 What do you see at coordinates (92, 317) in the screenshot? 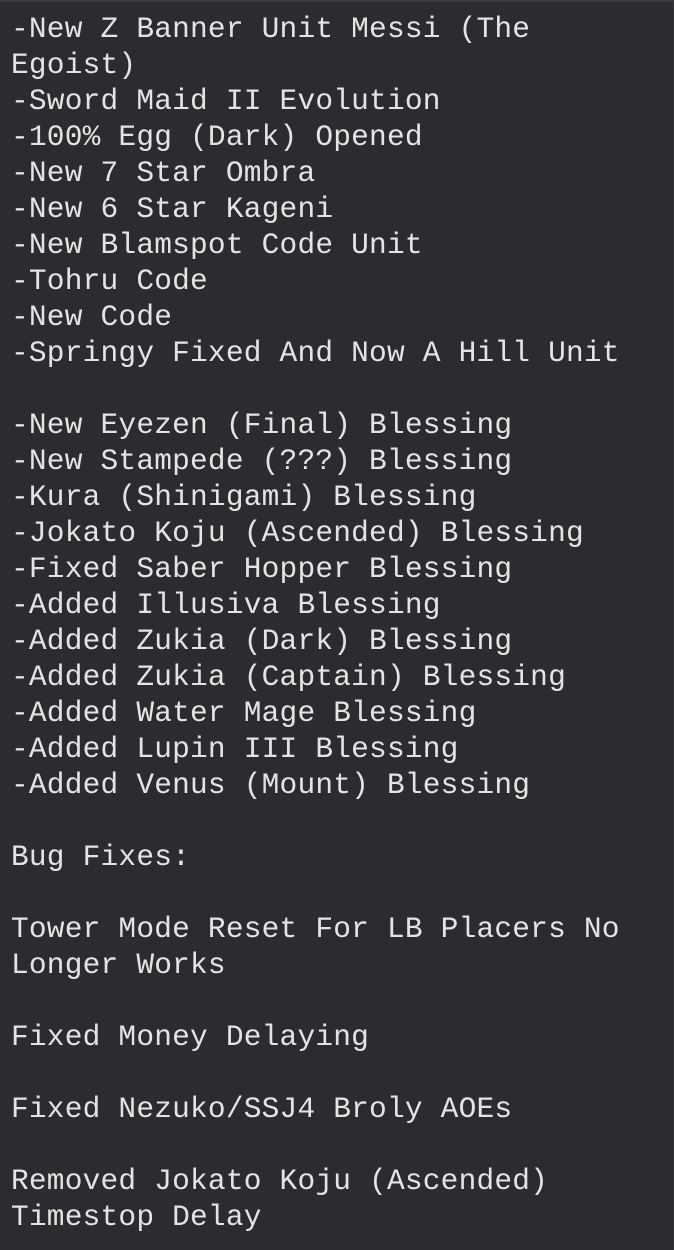
I see `update-item: -New Code` at bounding box center [92, 317].